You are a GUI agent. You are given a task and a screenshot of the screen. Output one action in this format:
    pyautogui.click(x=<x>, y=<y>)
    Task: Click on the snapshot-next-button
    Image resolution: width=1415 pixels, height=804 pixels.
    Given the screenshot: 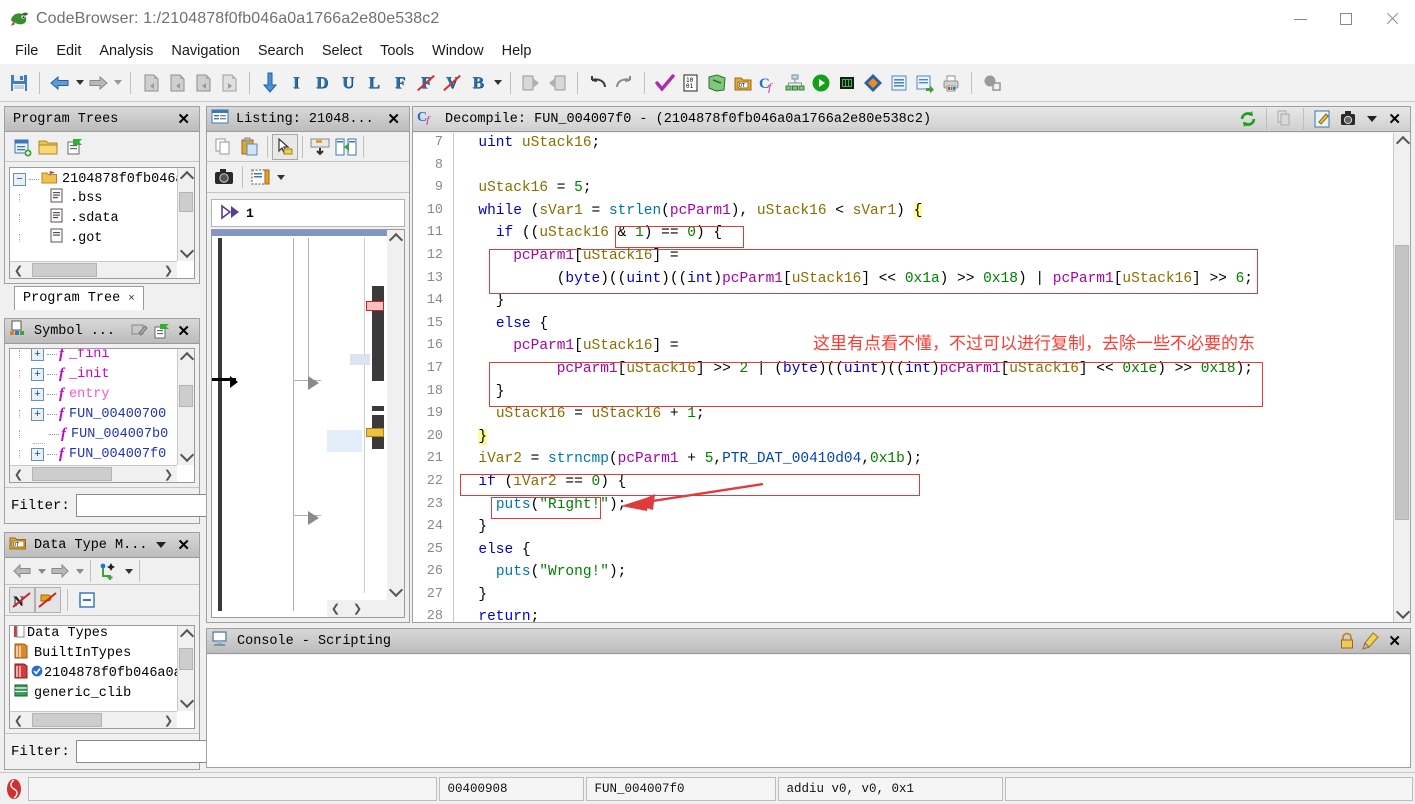 What is the action you would take?
    pyautogui.click(x=557, y=83)
    